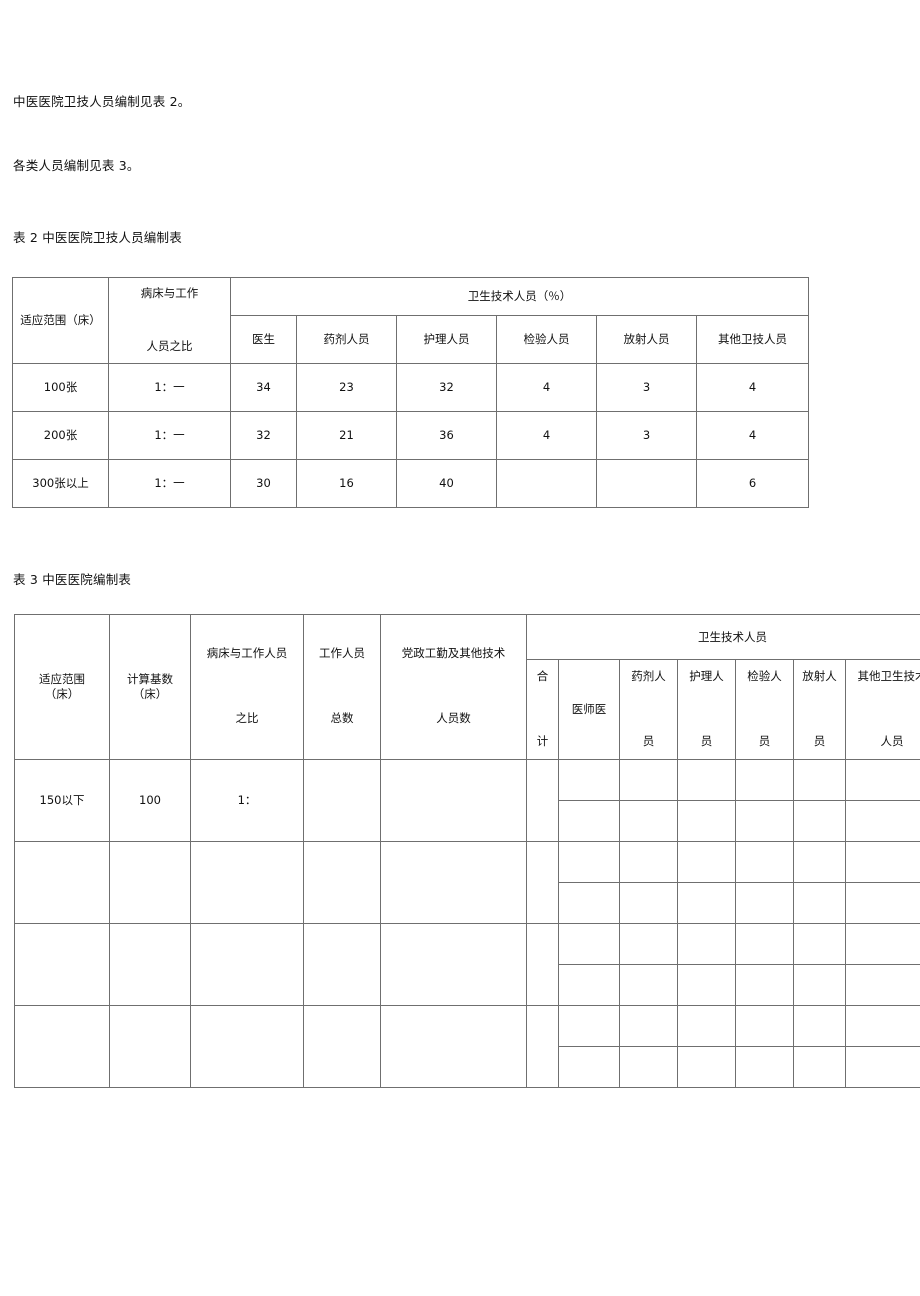  Describe the element at coordinates (247, 800) in the screenshot. I see `table3-cell-ratio: 1：` at that location.